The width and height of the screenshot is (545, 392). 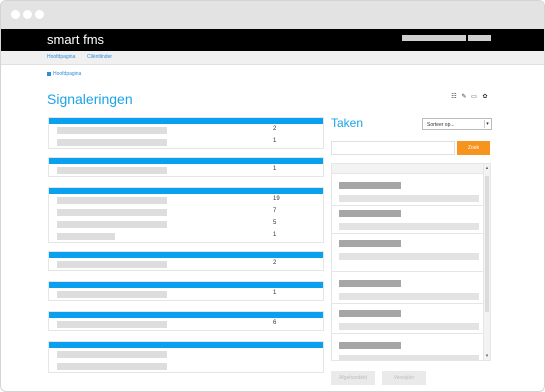 I want to click on signal-count: 19, so click(x=276, y=199).